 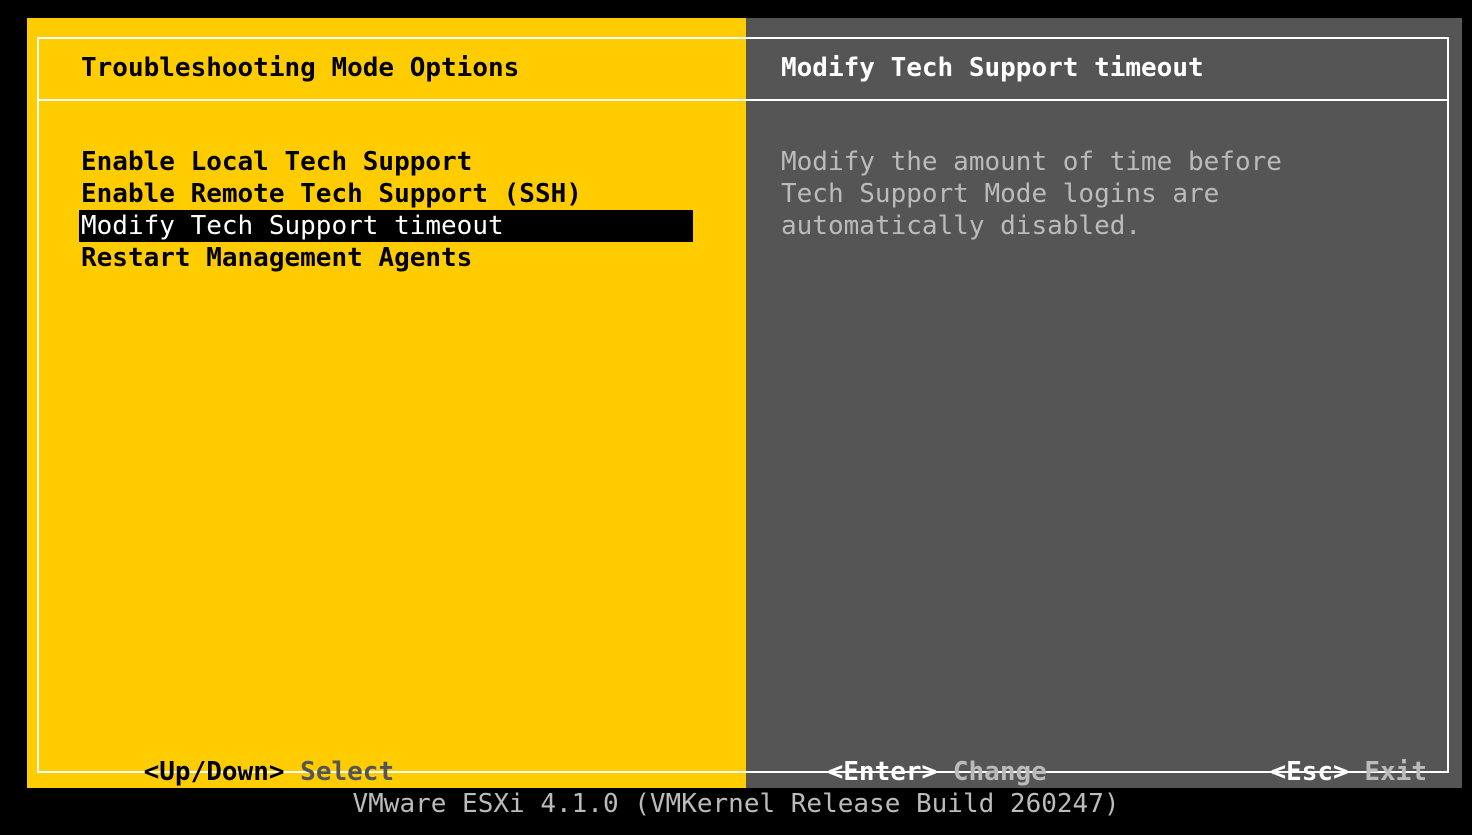 What do you see at coordinates (1317, 755) in the screenshot?
I see `exit-key-hint: <Esc> Exit` at bounding box center [1317, 755].